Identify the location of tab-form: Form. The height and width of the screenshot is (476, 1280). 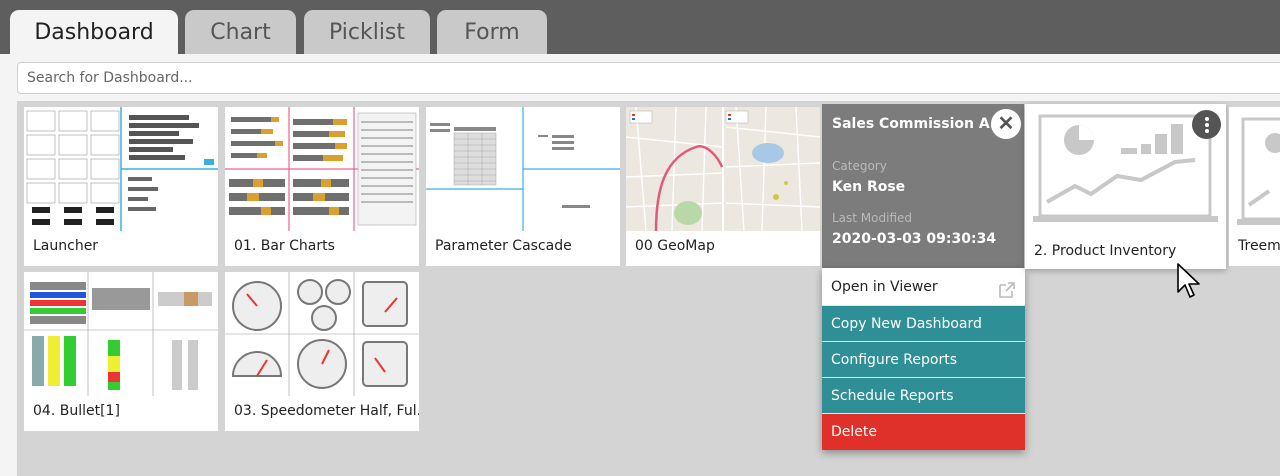
(492, 32).